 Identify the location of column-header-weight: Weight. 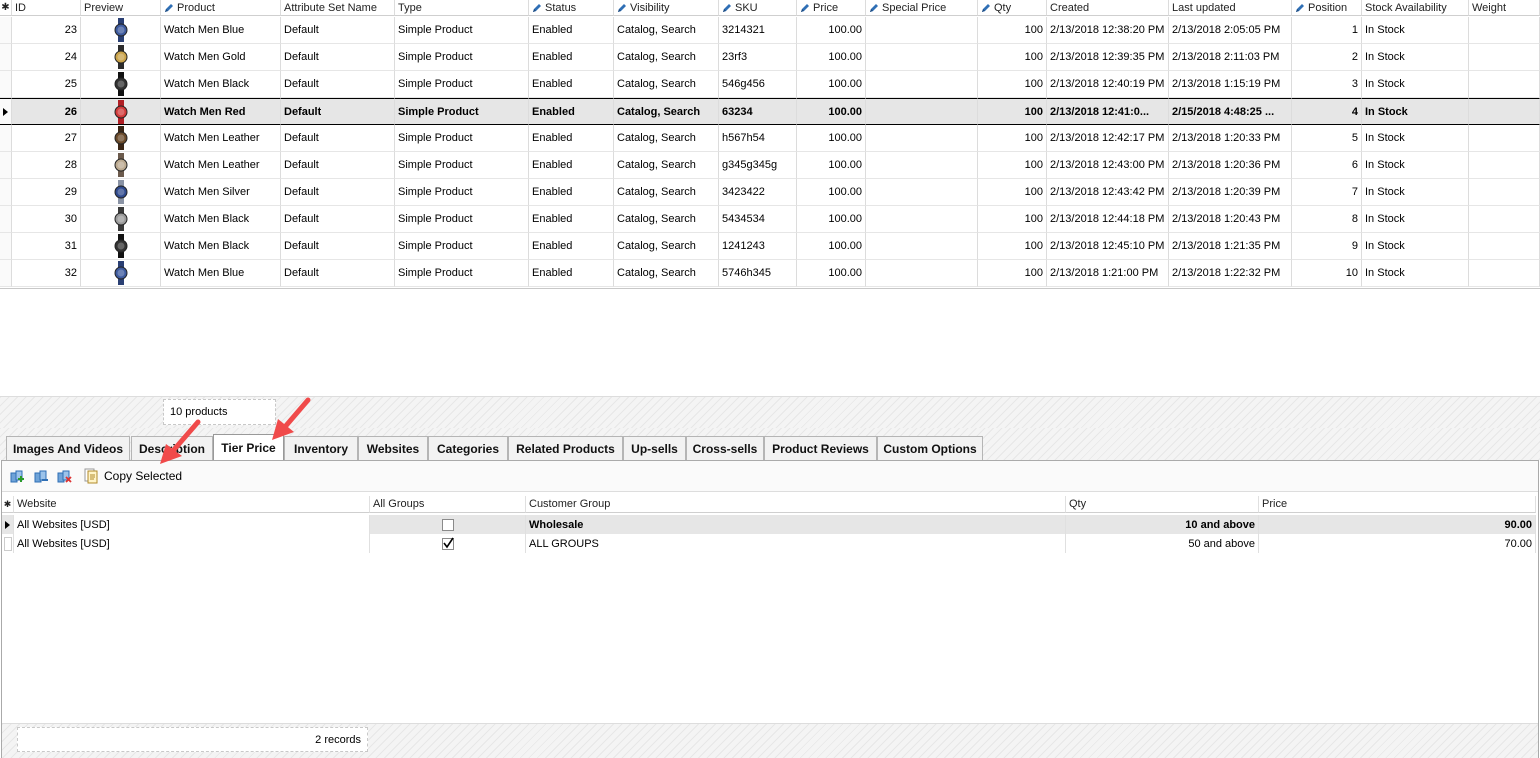
(1504, 8).